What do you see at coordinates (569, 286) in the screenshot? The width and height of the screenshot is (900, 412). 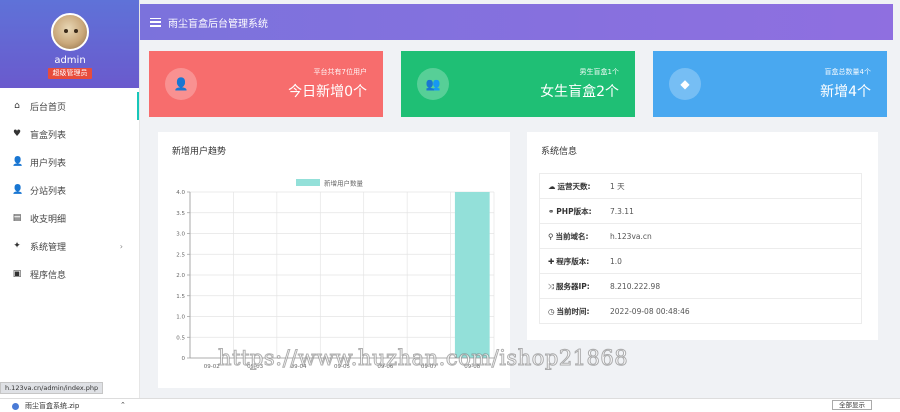 I see `info-key: ⤨ 服务器IP:` at bounding box center [569, 286].